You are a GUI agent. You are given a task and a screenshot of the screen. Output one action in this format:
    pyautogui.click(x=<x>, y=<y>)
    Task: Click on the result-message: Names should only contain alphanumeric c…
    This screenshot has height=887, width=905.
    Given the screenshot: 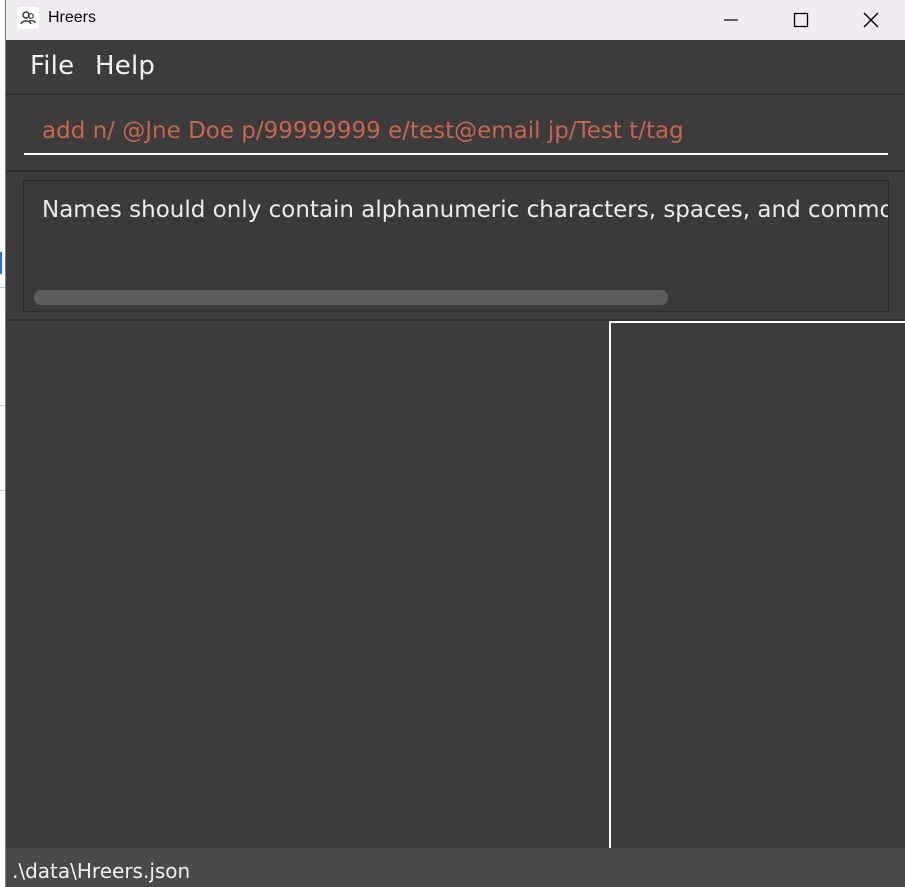 What is the action you would take?
    pyautogui.click(x=465, y=210)
    